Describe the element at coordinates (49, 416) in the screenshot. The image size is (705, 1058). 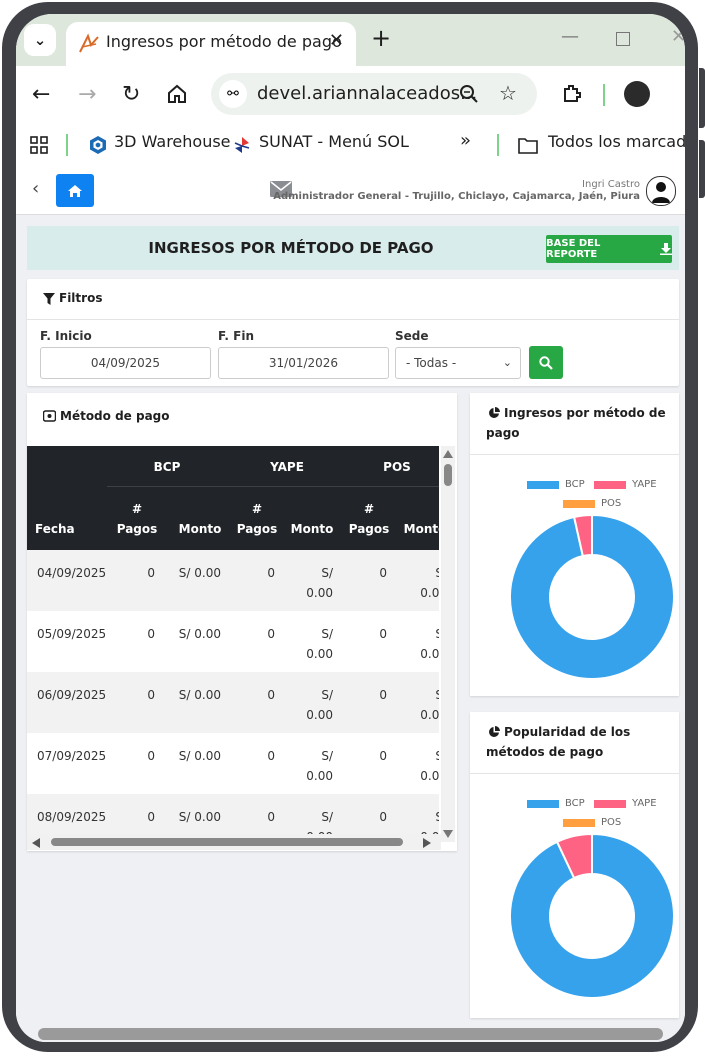
I see `money-check-icon` at that location.